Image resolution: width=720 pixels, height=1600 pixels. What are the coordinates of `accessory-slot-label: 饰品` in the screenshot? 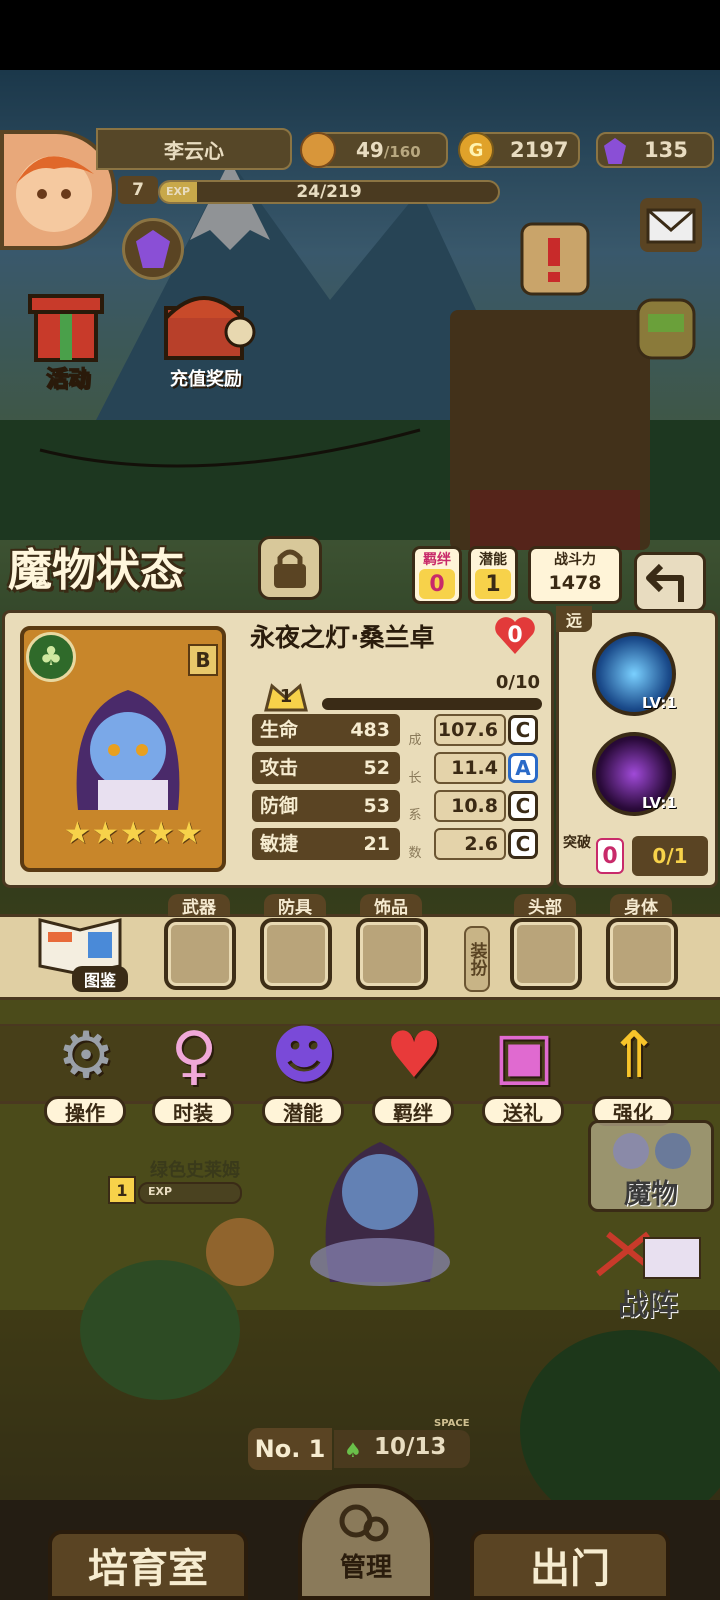 It's located at (391, 906).